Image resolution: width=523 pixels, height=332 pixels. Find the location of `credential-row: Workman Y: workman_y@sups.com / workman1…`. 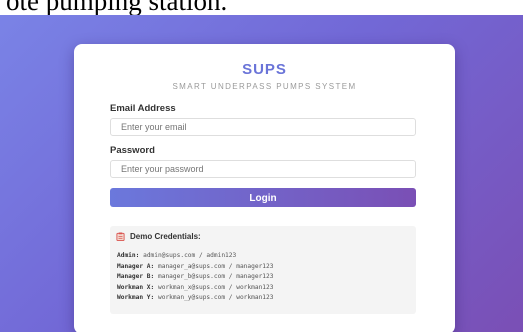

credential-row: Workman Y: workman_y@sups.com / workman1… is located at coordinates (195, 298).